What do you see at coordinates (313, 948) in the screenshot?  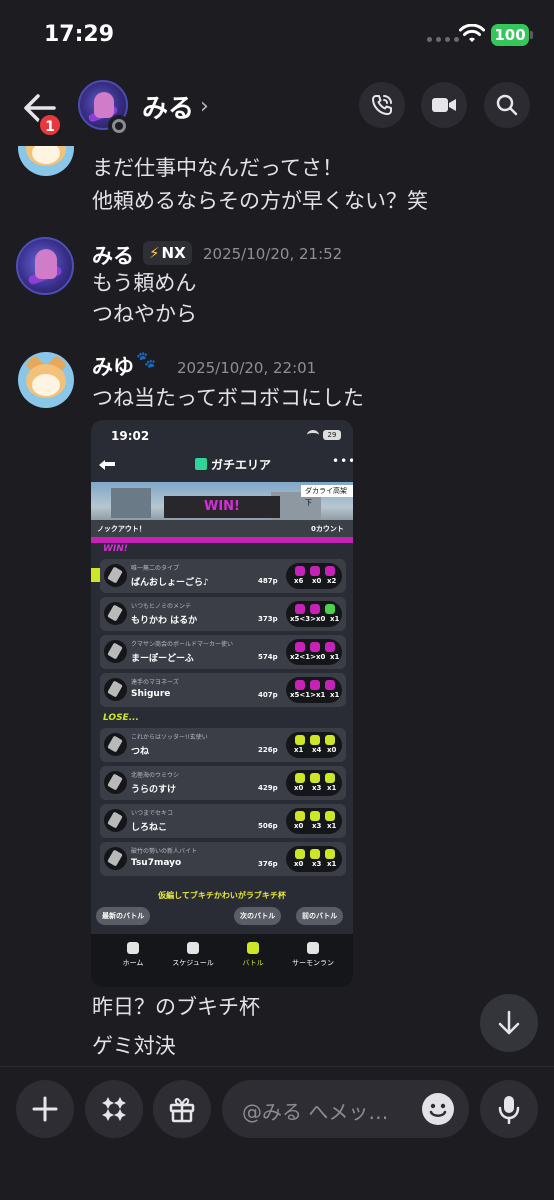 I see `salmon-icon` at bounding box center [313, 948].